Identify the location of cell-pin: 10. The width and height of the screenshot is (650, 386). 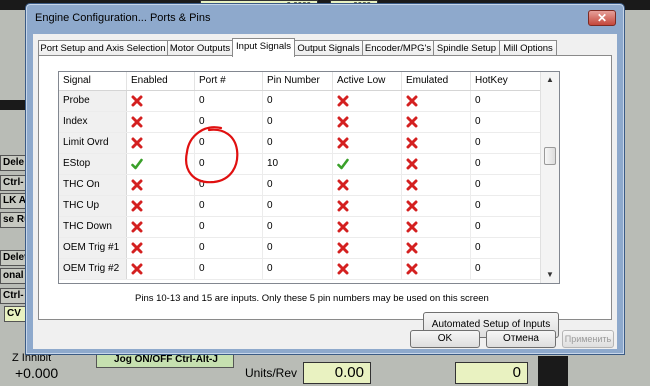
(298, 164).